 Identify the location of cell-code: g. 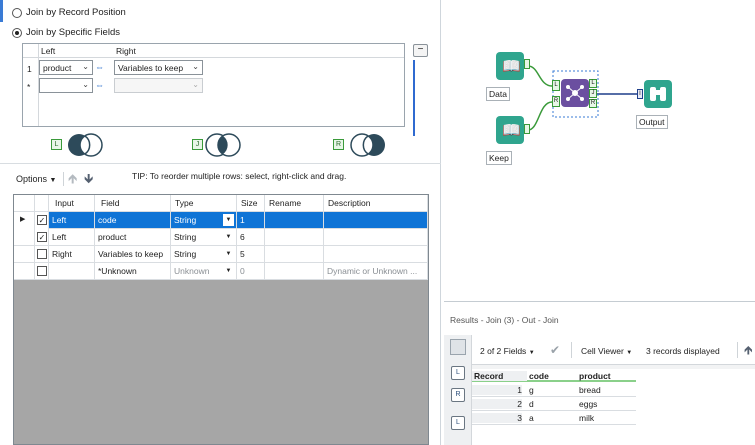
(531, 390).